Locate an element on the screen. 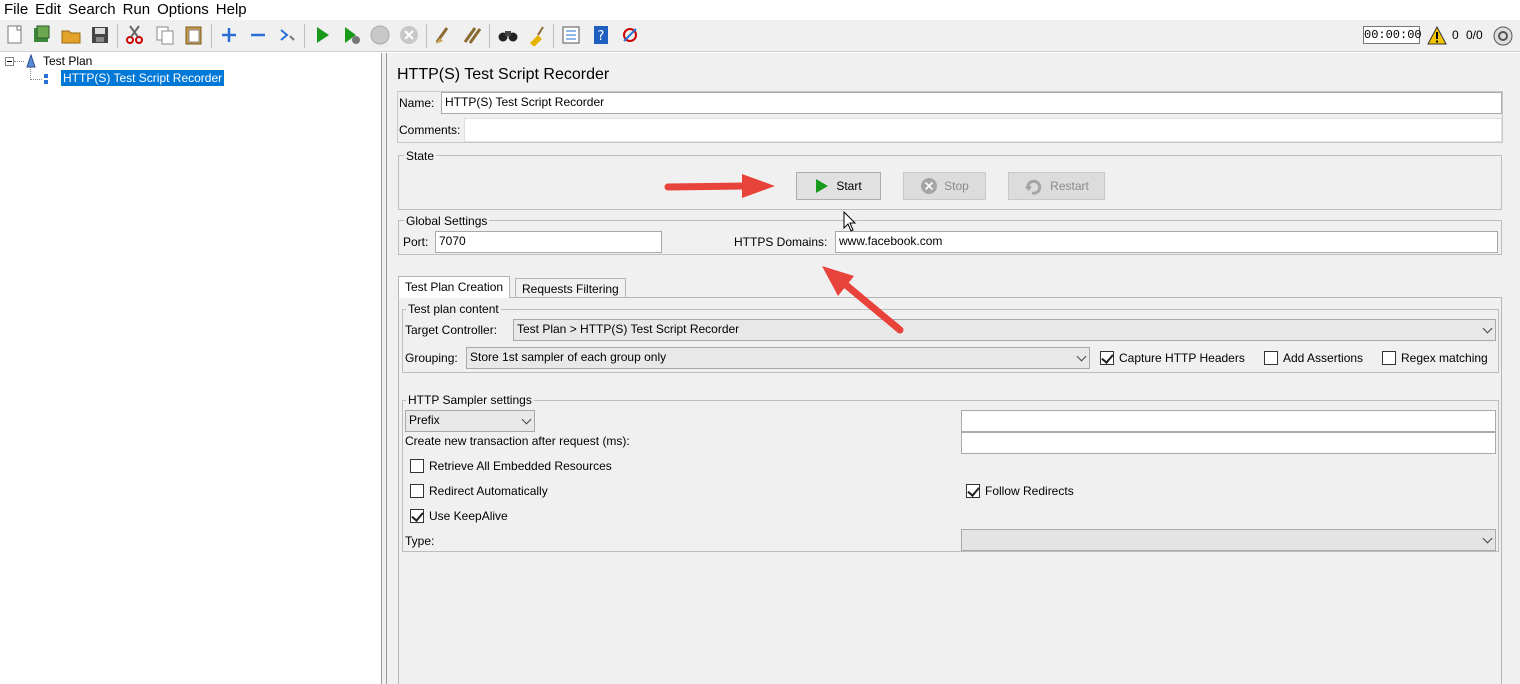 This screenshot has height=684, width=1520. target-controller-label: Target Controller: is located at coordinates (451, 330).